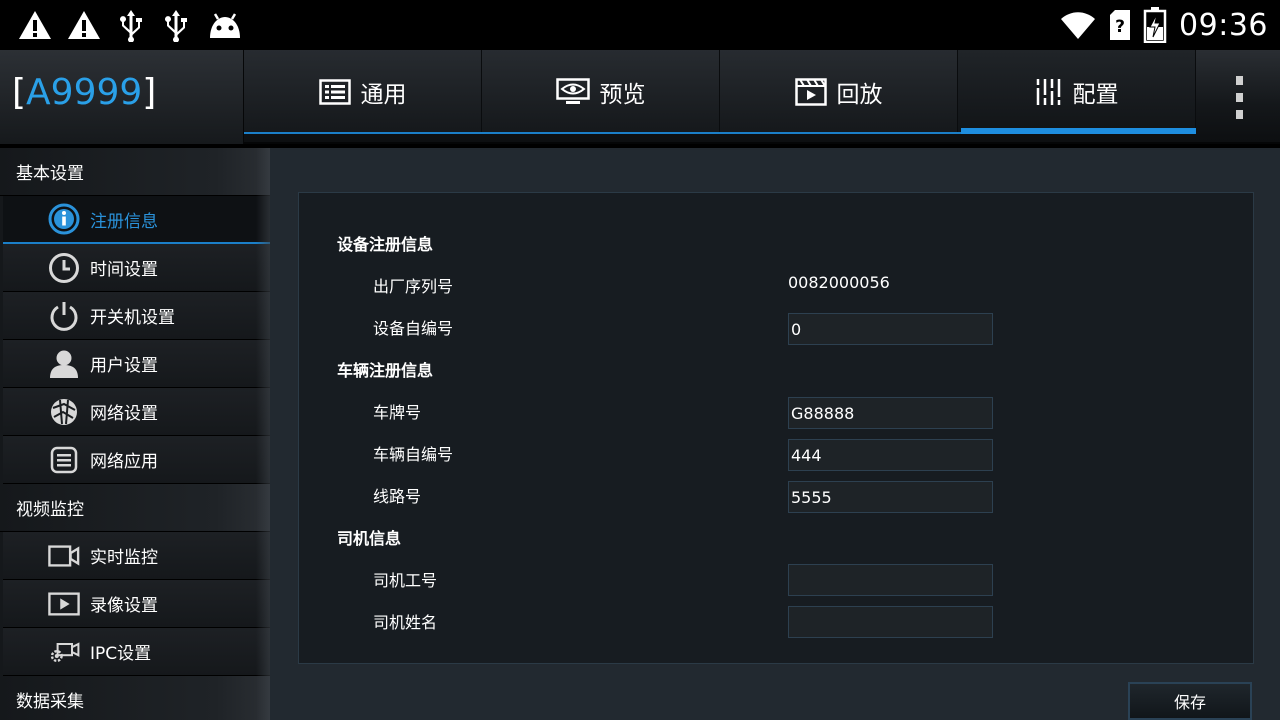  I want to click on info-icon, so click(64, 219).